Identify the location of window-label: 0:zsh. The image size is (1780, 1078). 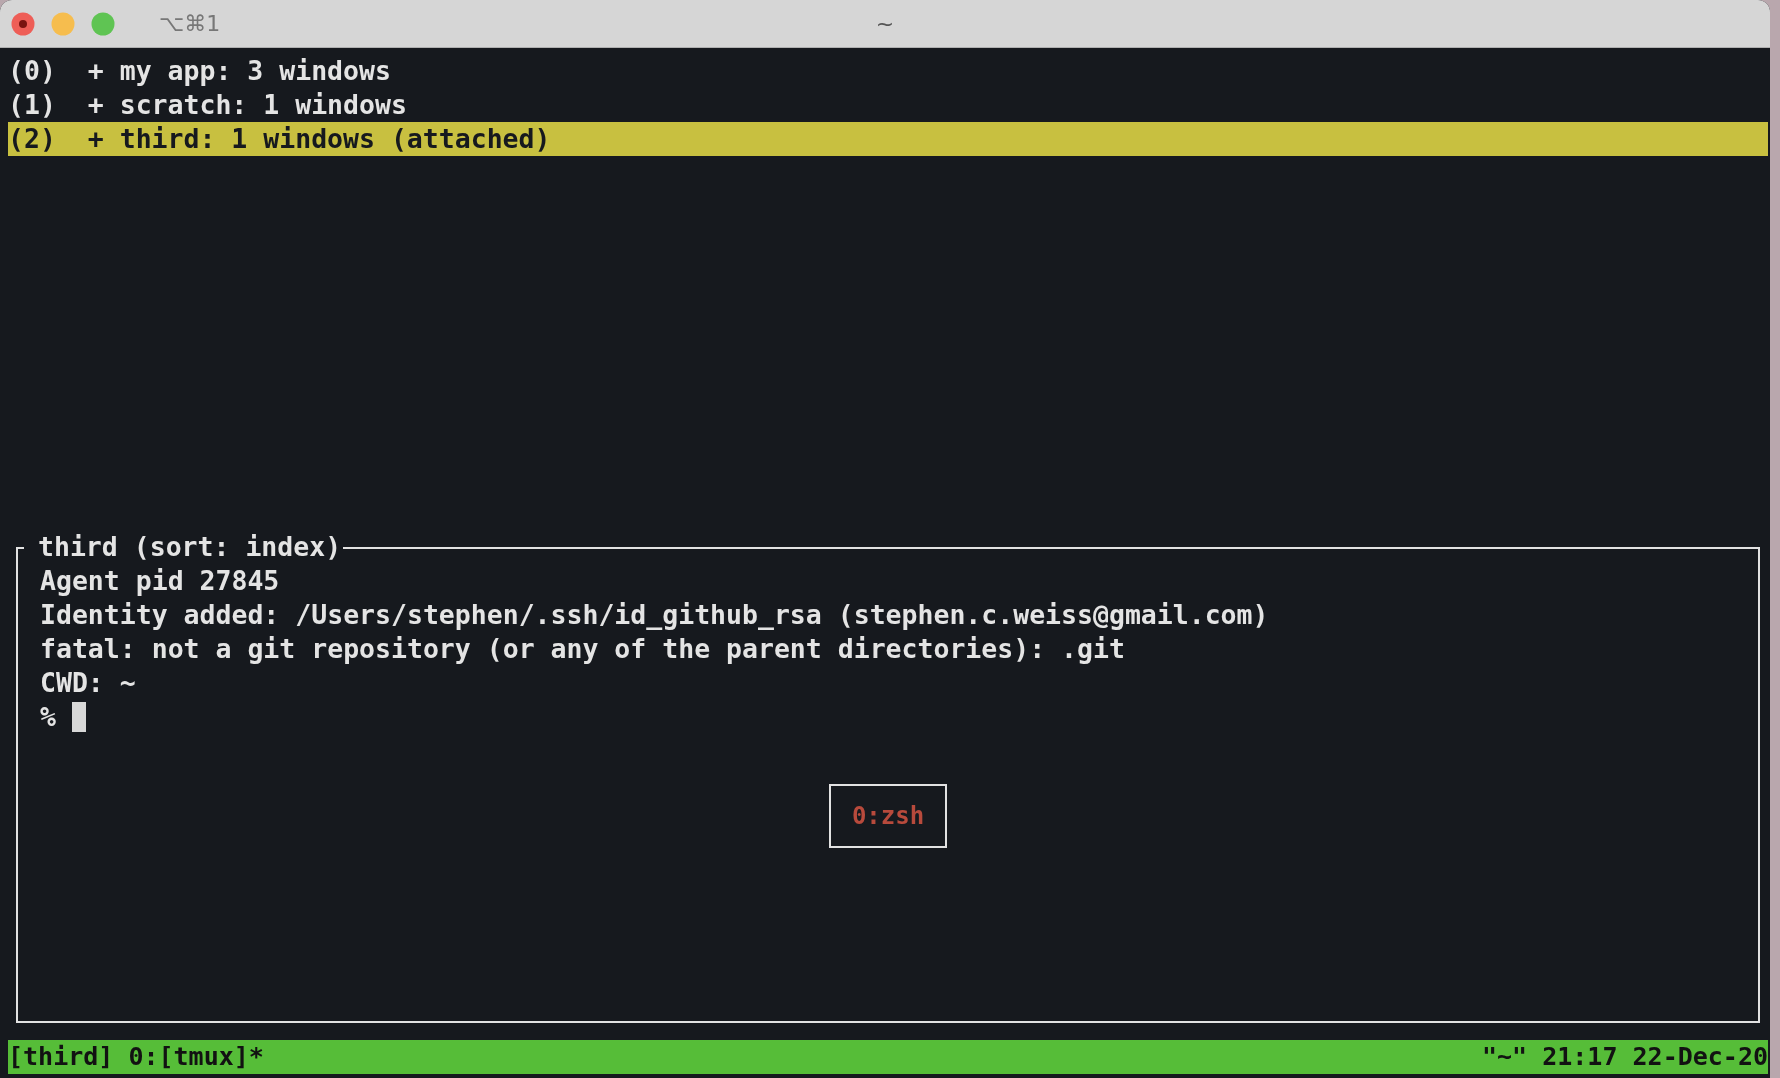
(888, 816).